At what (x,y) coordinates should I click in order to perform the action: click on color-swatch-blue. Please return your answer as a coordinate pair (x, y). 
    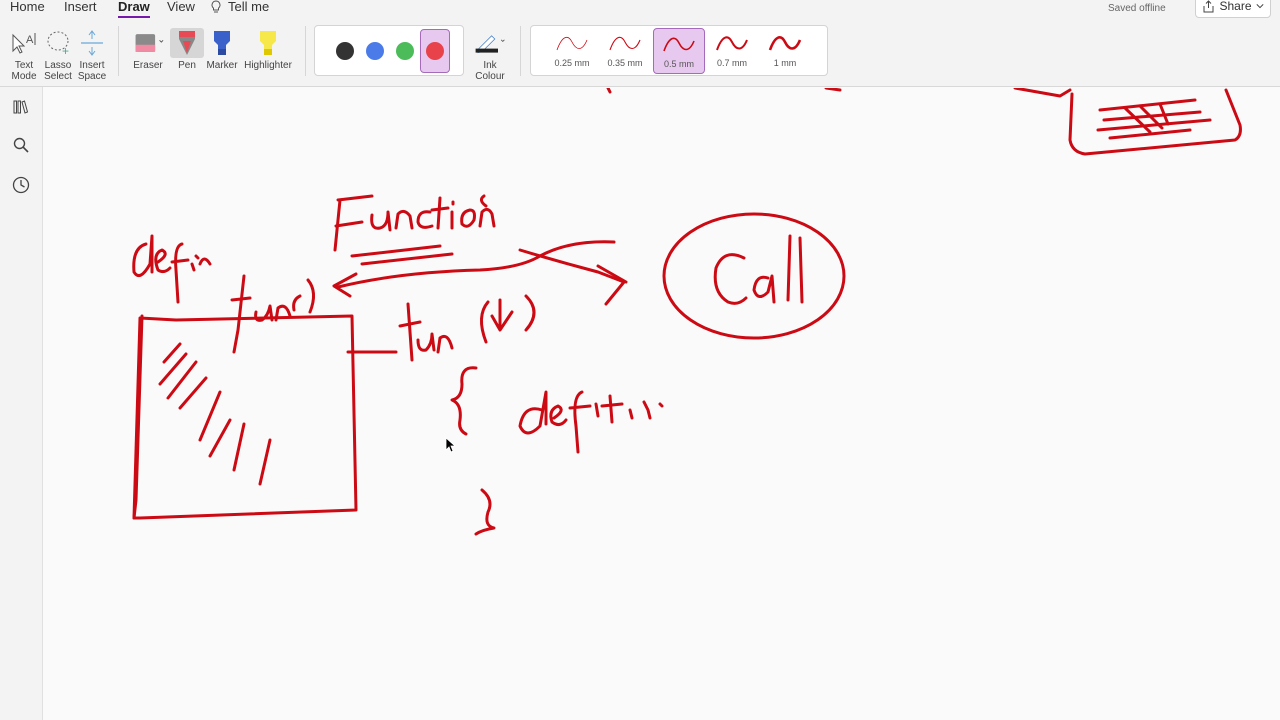
    Looking at the image, I should click on (375, 51).